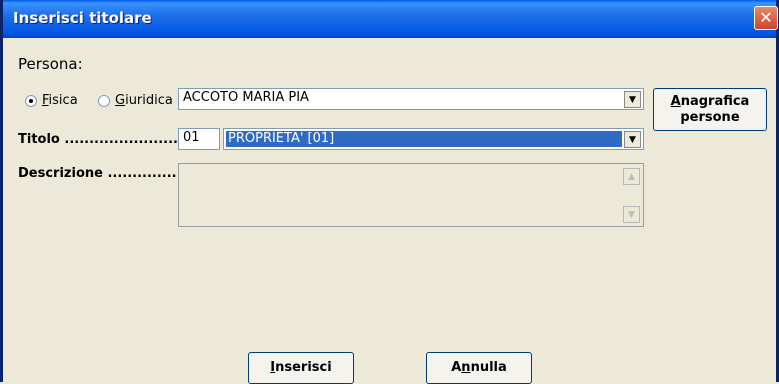 The width and height of the screenshot is (779, 384). Describe the element at coordinates (411, 195) in the screenshot. I see `descrizione-textarea: ▲ ▼` at that location.